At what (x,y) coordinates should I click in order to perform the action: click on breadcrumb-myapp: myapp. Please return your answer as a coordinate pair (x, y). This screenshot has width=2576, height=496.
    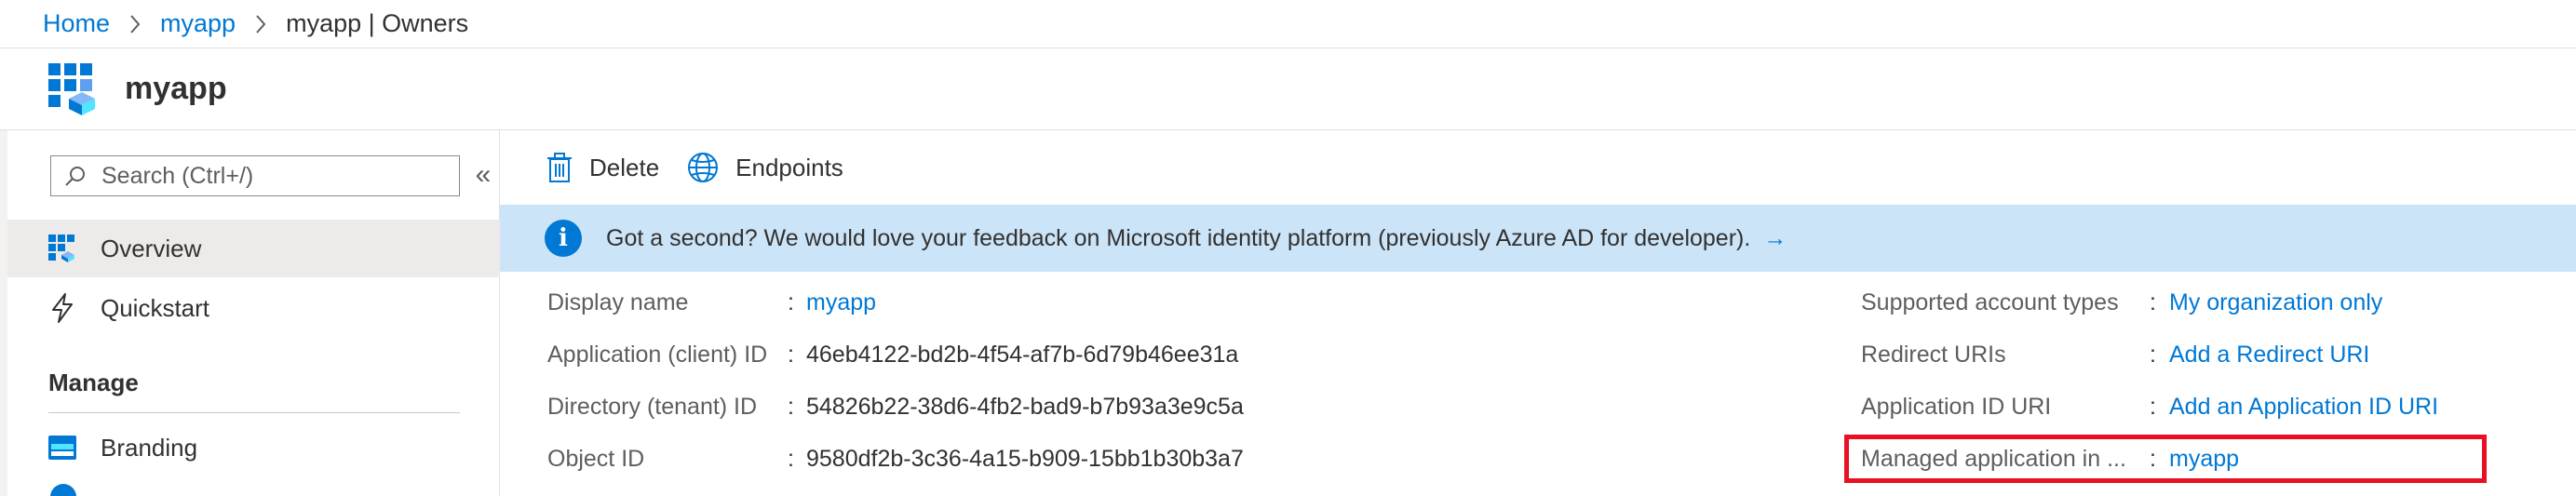
    Looking at the image, I should click on (198, 24).